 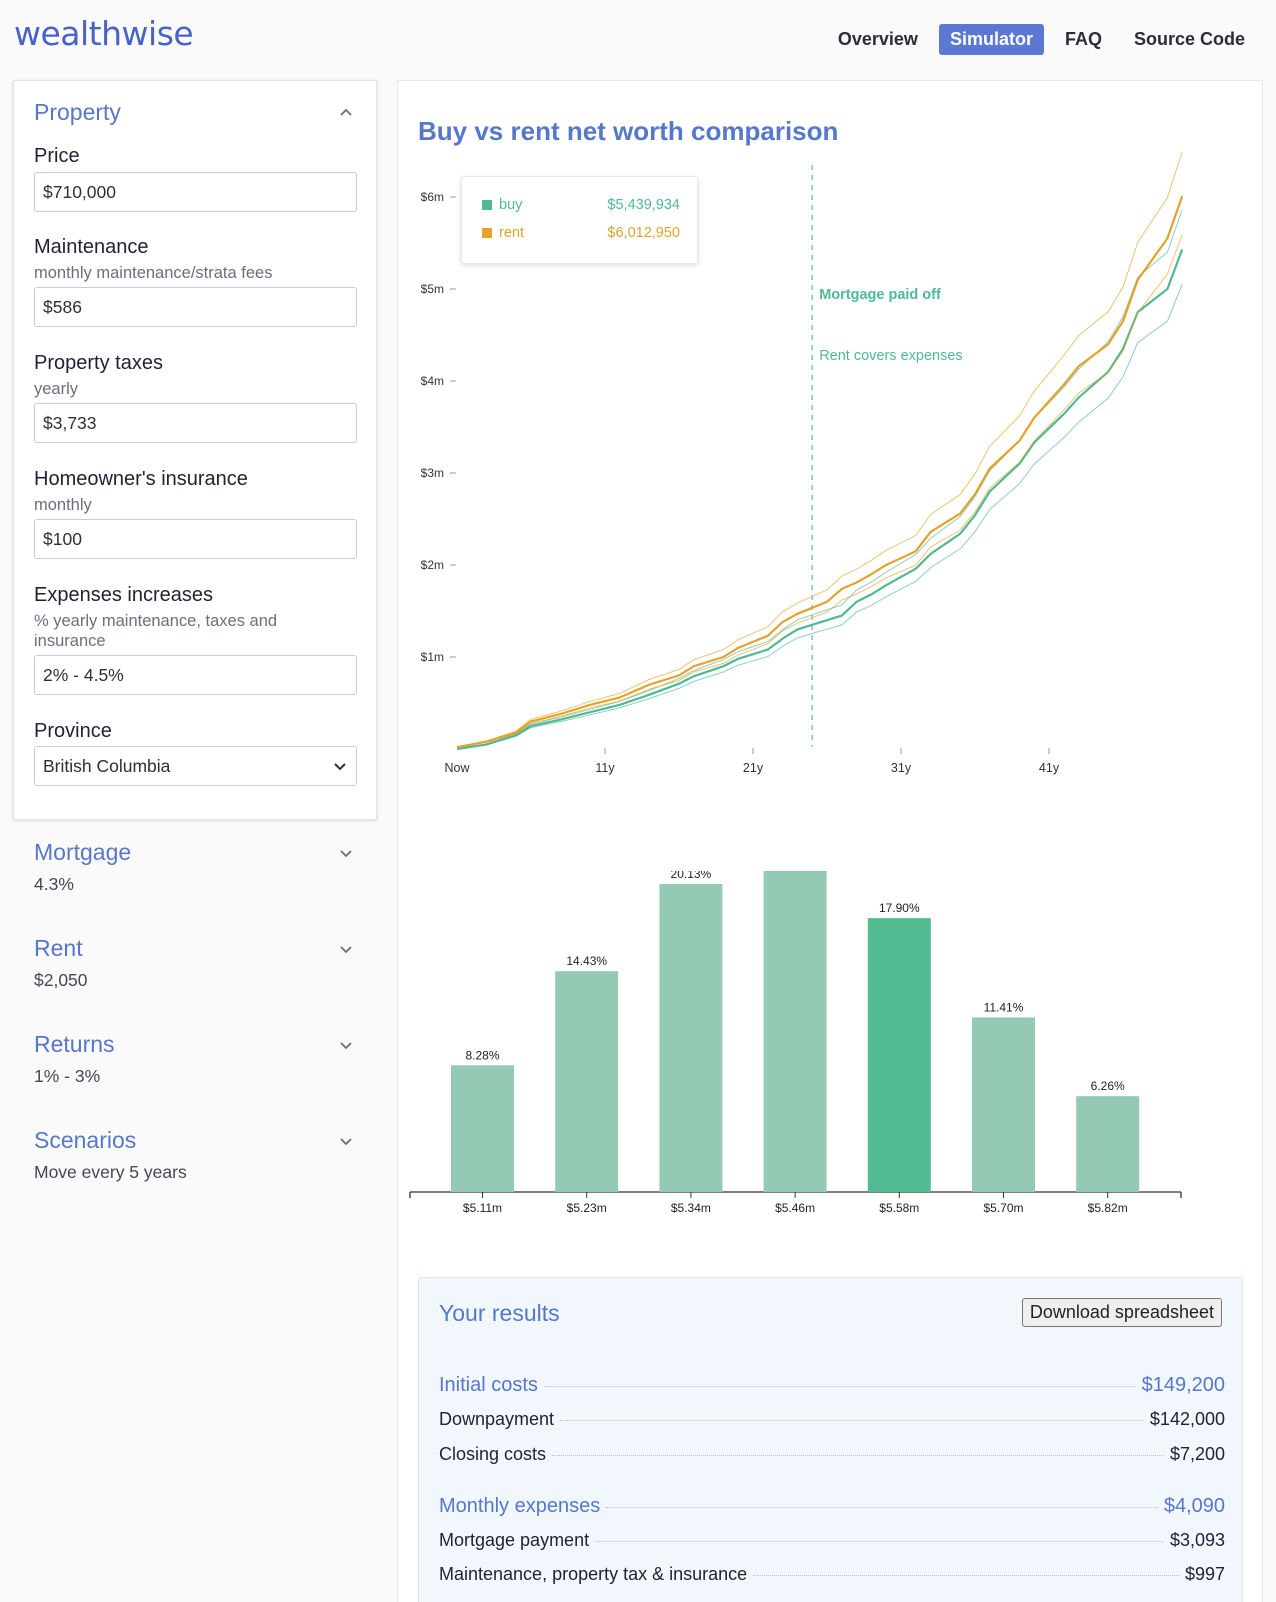 I want to click on y-tick-label: $4m, so click(x=432, y=381).